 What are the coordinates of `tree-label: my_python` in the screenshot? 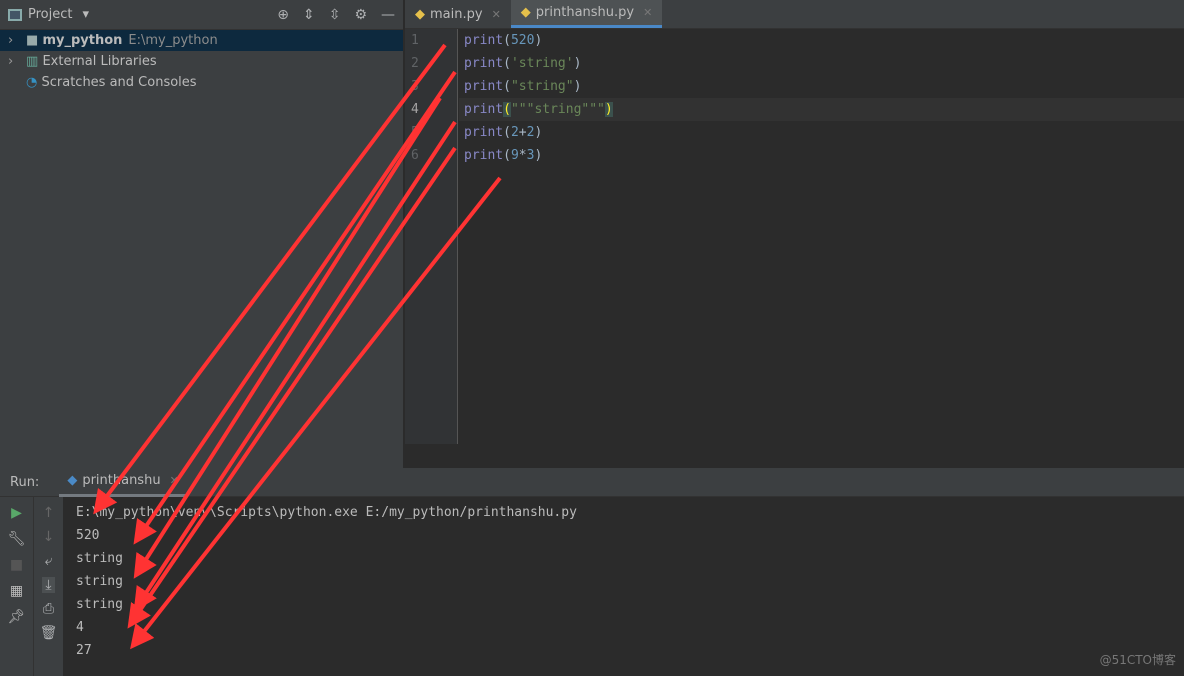 It's located at (82, 40).